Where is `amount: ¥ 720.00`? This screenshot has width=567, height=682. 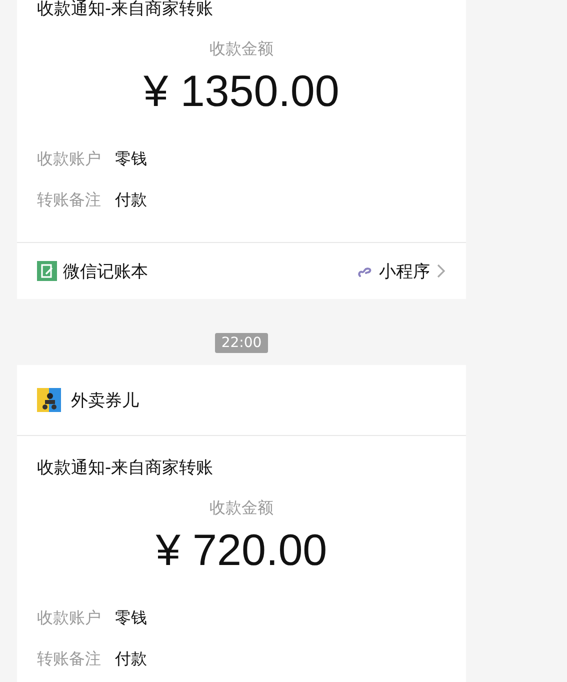
amount: ¥ 720.00 is located at coordinates (241, 551).